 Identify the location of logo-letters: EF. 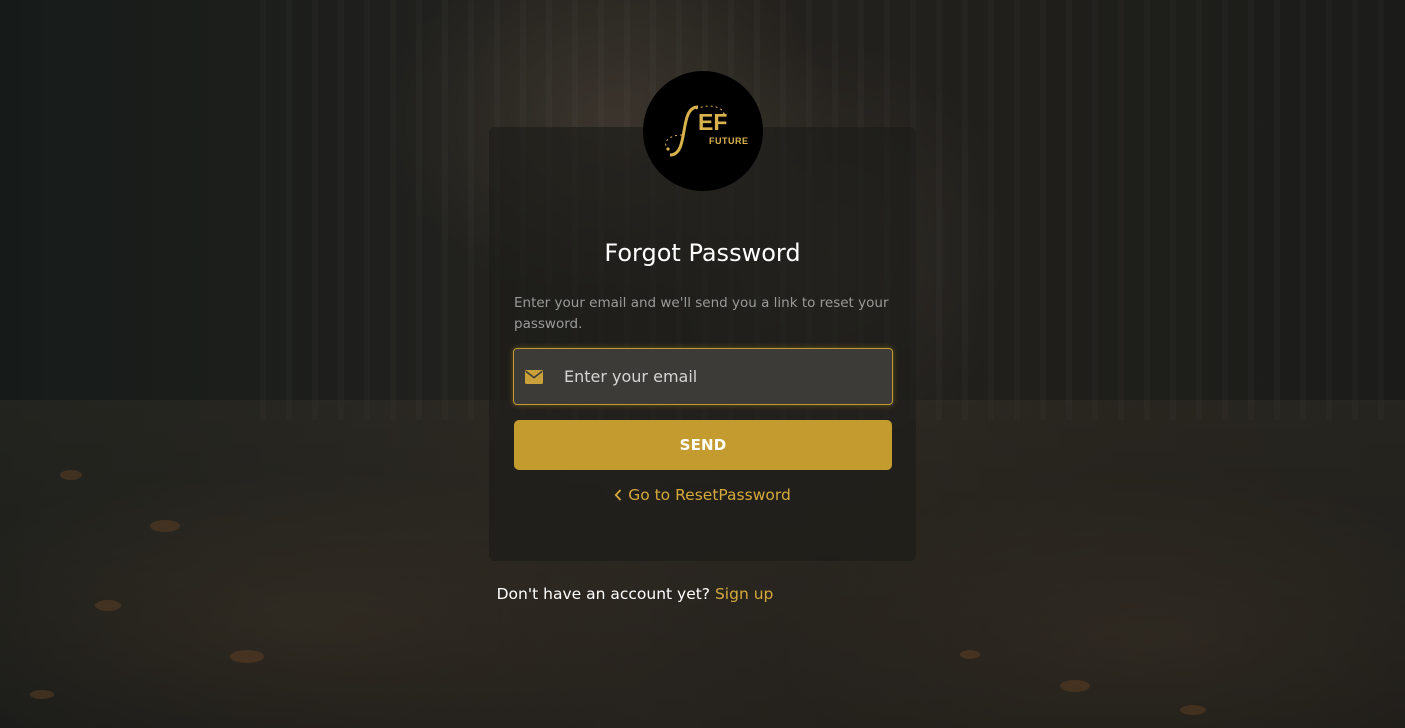
(713, 122).